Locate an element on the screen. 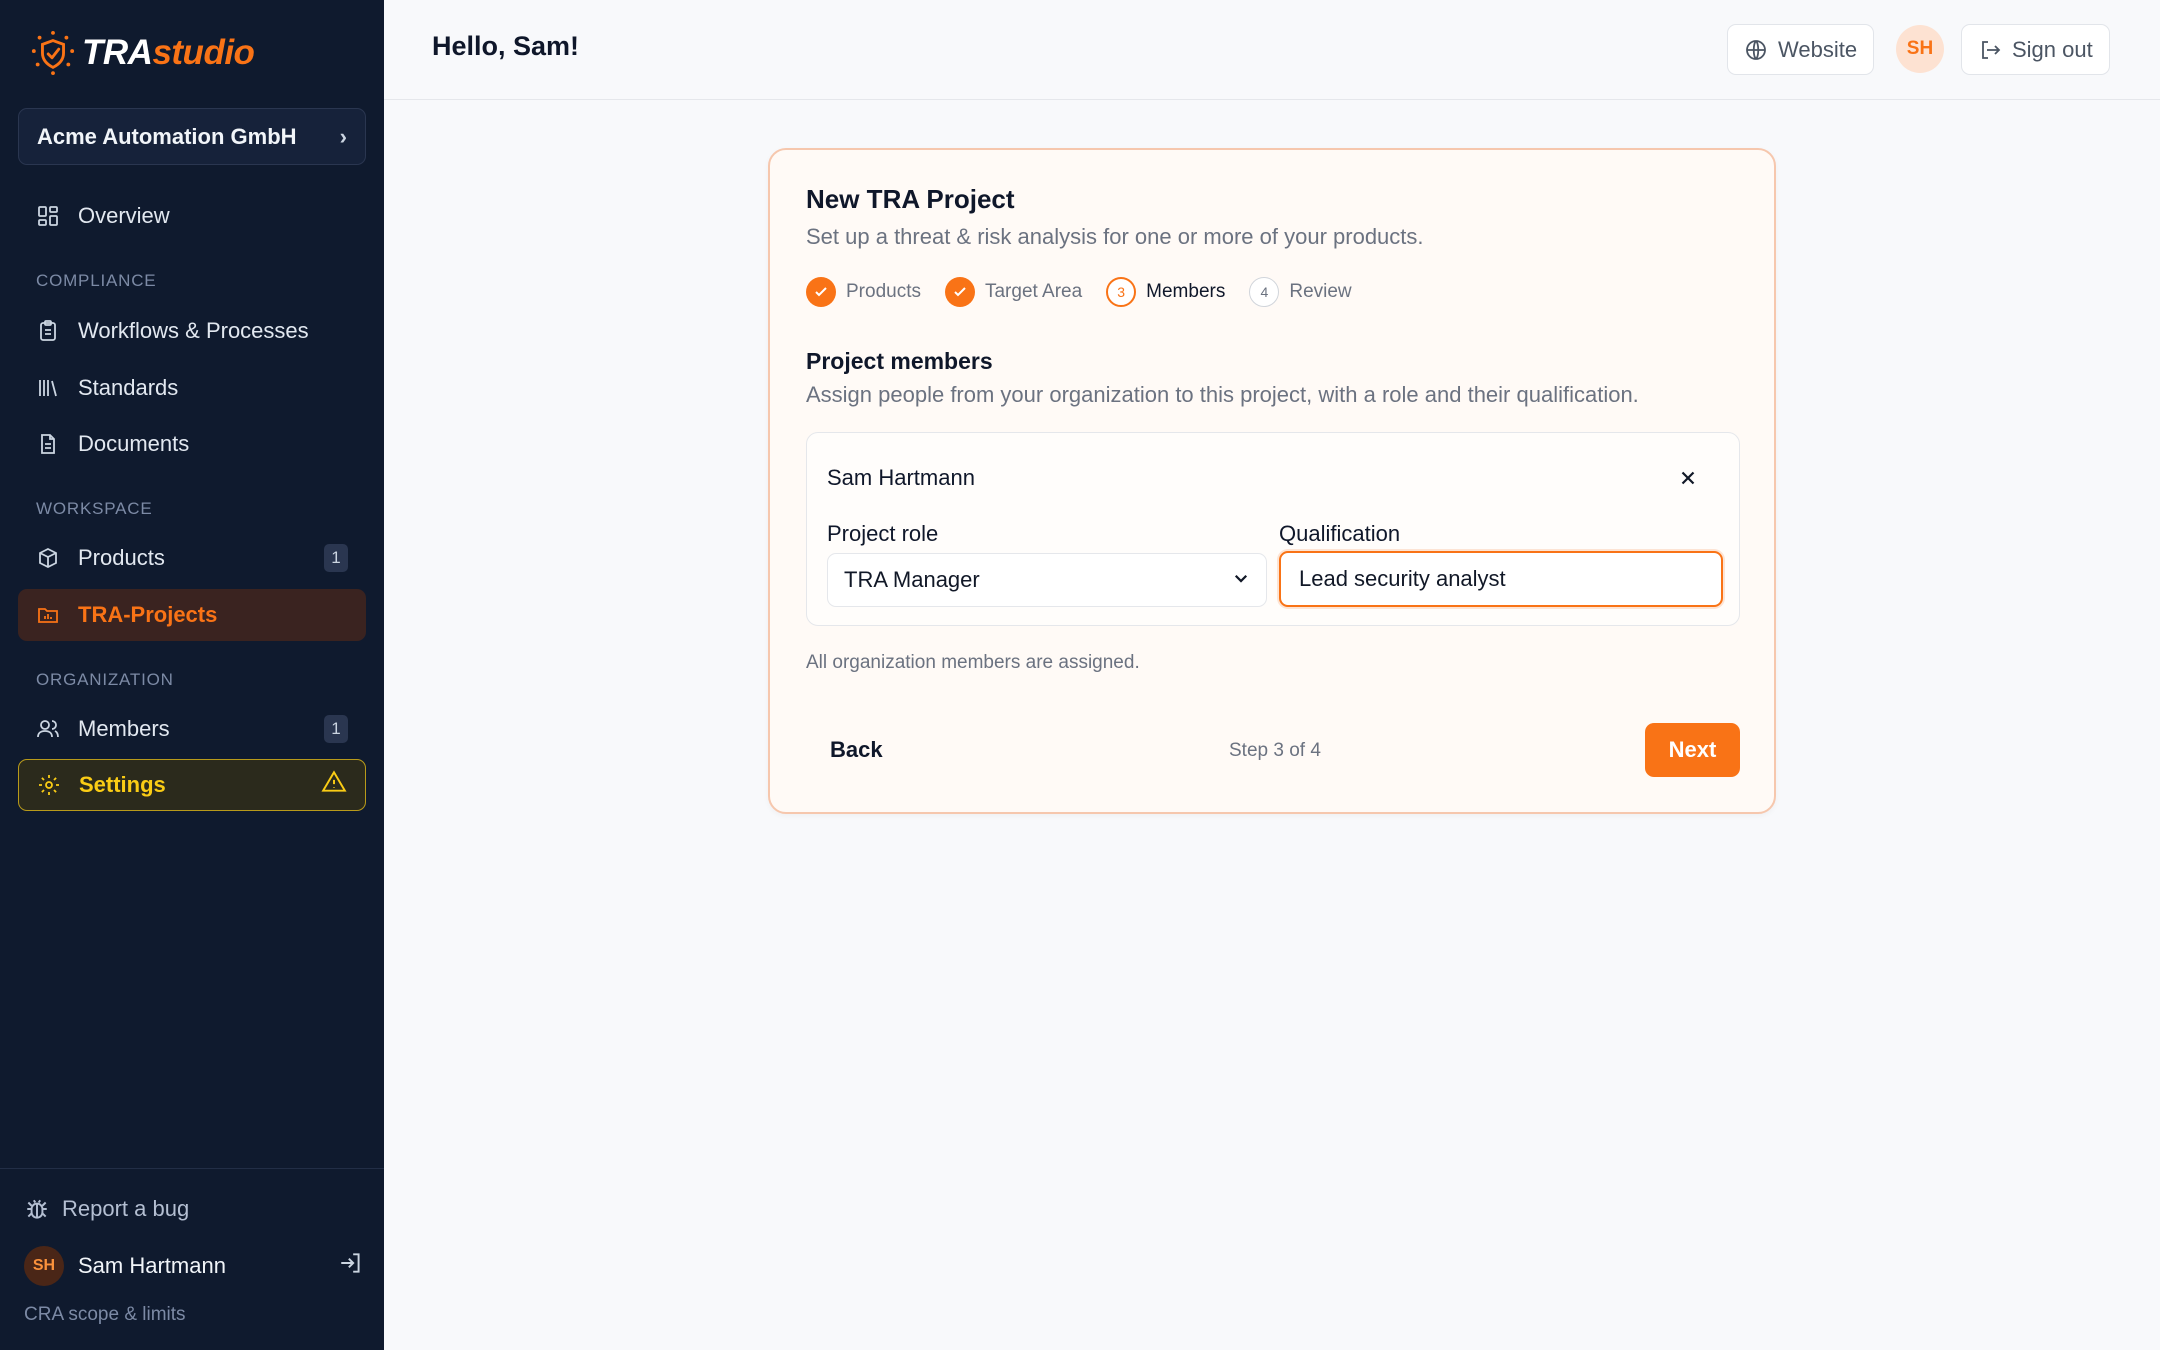  globe-icon is located at coordinates (1756, 49).